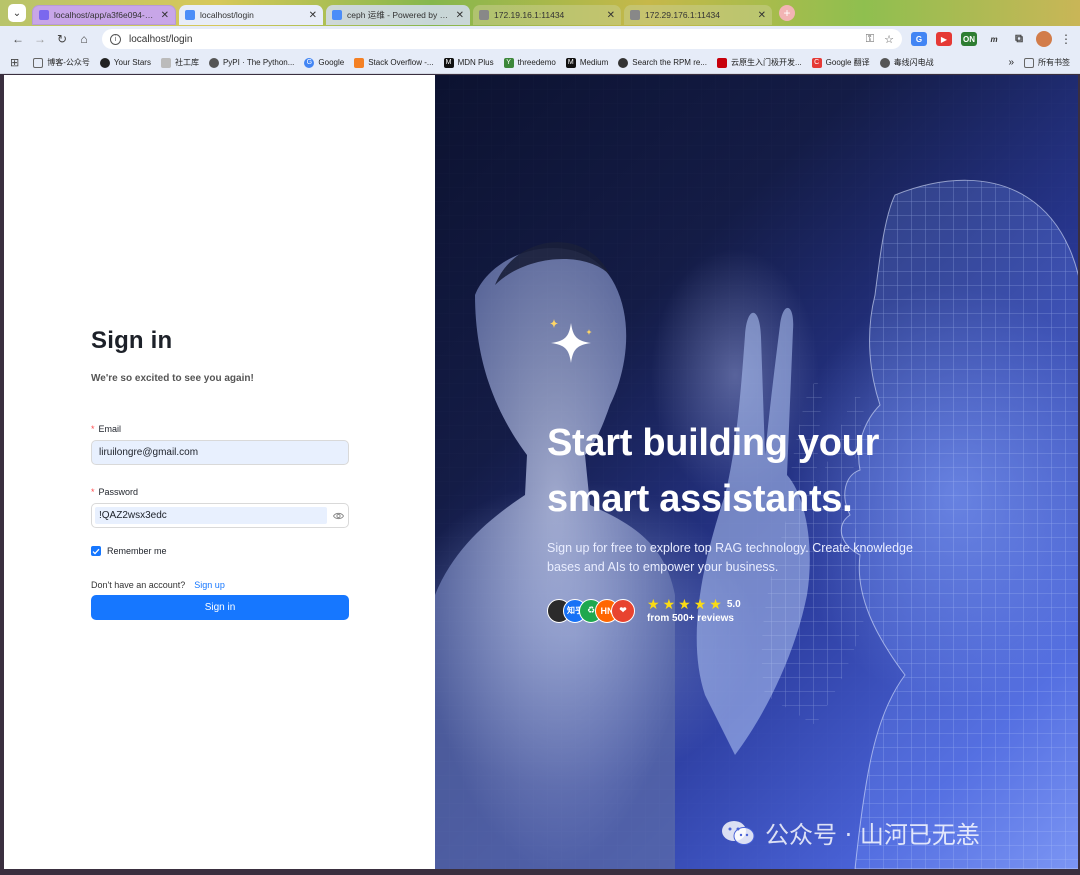 This screenshot has height=875, width=1080. What do you see at coordinates (209, 585) in the screenshot?
I see `signup-link: Sign up` at bounding box center [209, 585].